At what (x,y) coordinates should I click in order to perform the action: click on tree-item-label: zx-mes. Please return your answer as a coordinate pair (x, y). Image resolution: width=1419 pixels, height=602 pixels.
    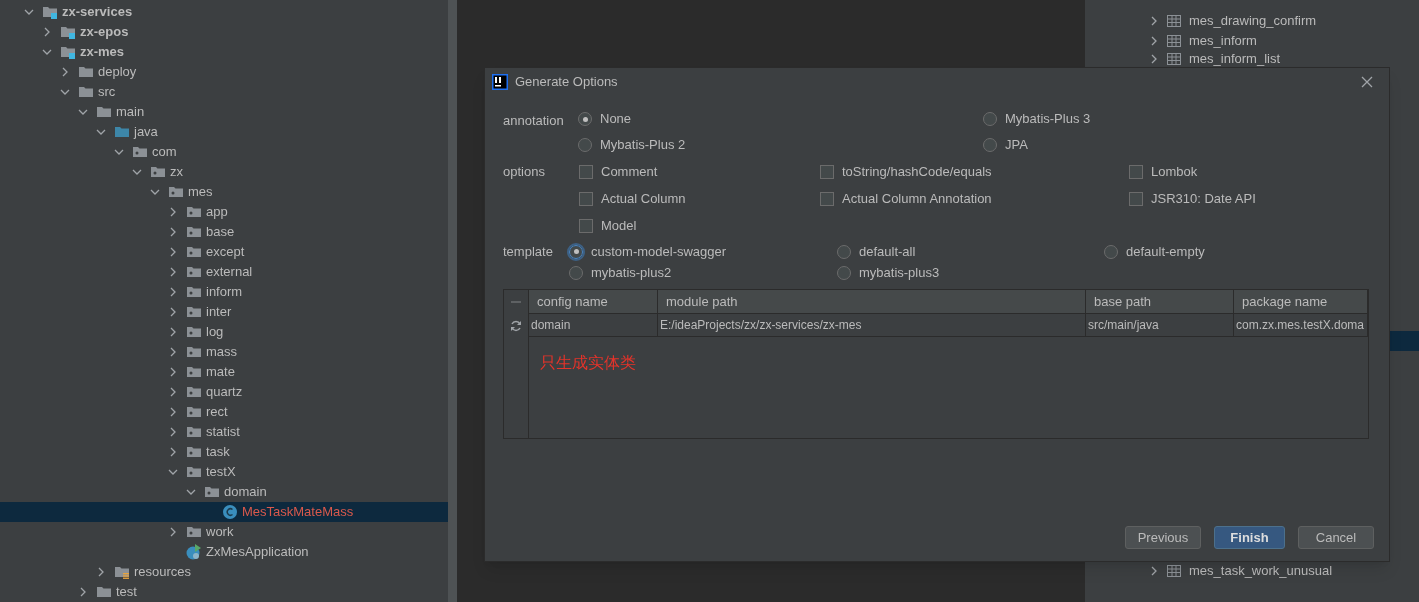
    Looking at the image, I should click on (102, 52).